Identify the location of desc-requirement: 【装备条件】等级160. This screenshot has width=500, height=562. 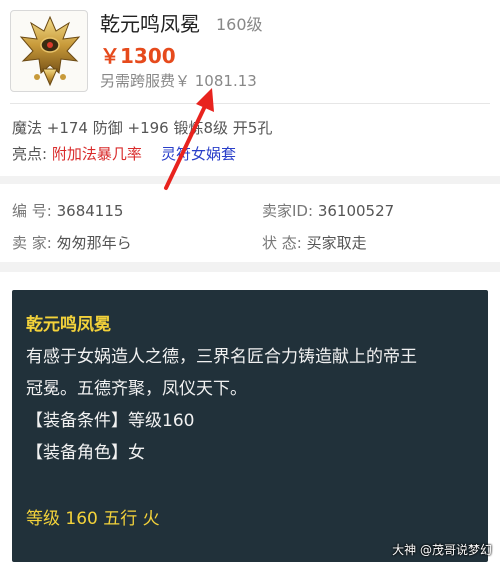
(110, 421).